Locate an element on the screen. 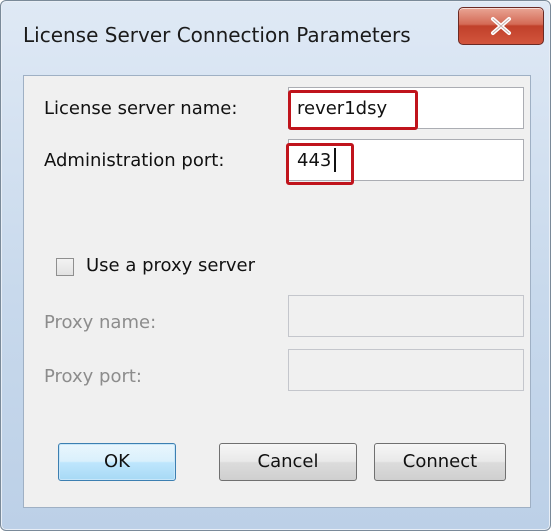  use-proxy-label: Use a proxy server is located at coordinates (170, 265).